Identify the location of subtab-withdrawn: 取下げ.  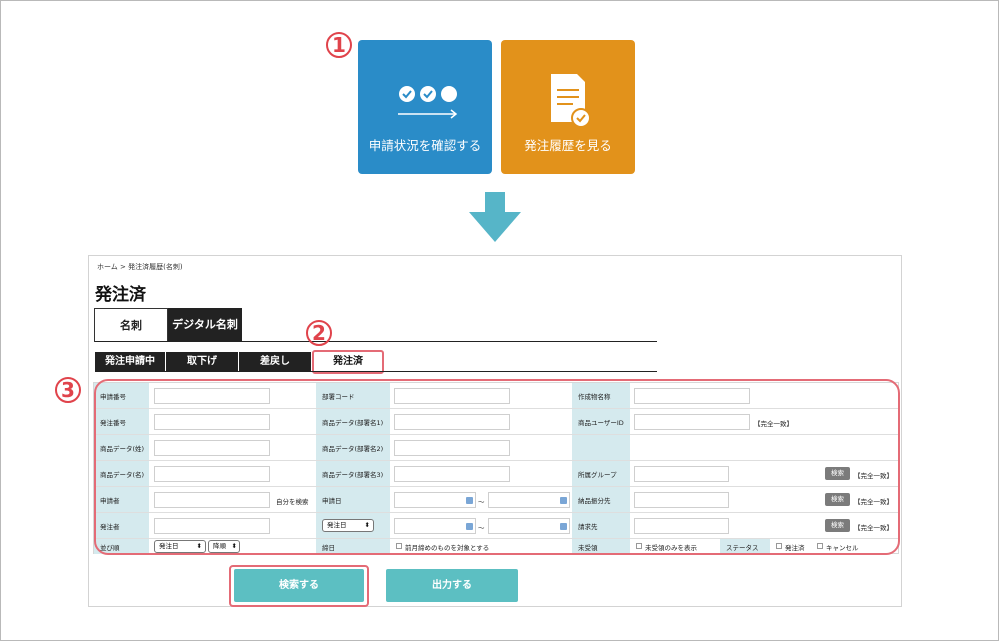
(202, 362).